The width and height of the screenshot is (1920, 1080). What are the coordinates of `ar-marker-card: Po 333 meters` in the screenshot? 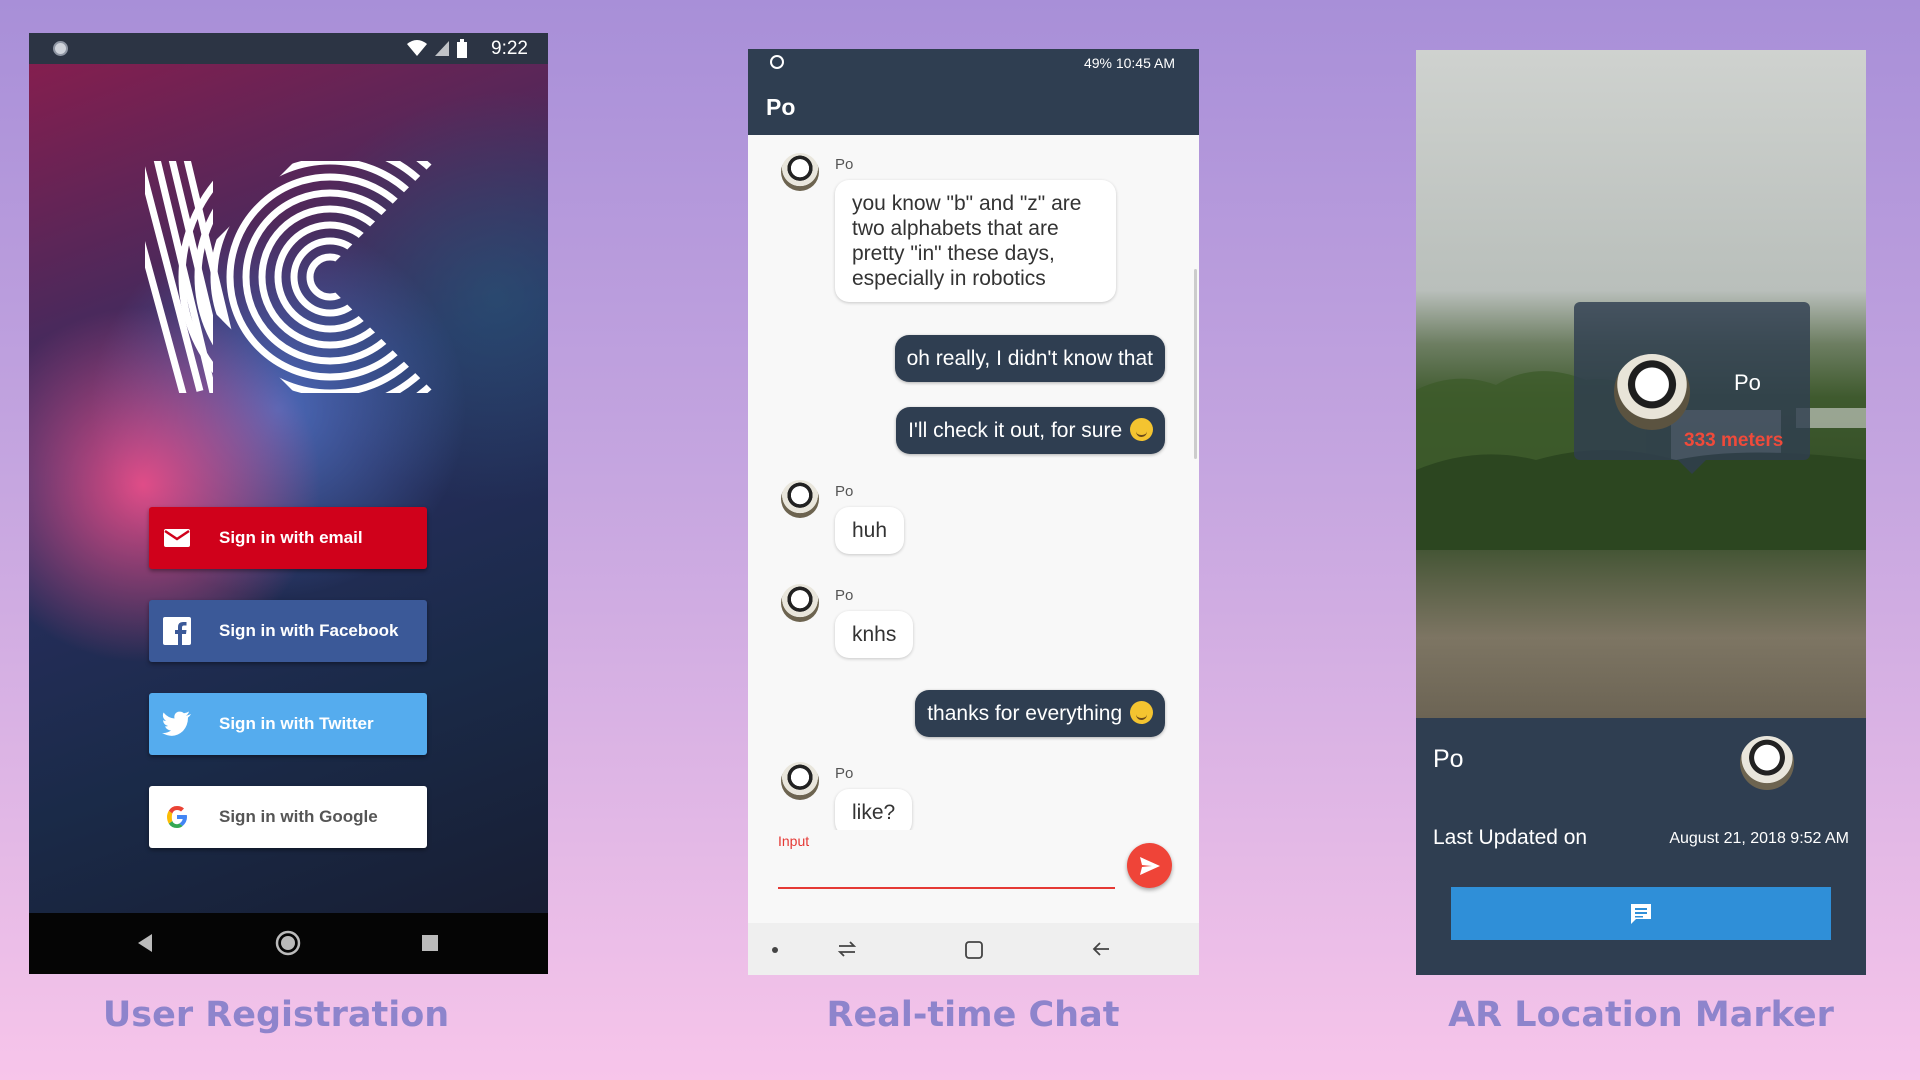 It's located at (1692, 388).